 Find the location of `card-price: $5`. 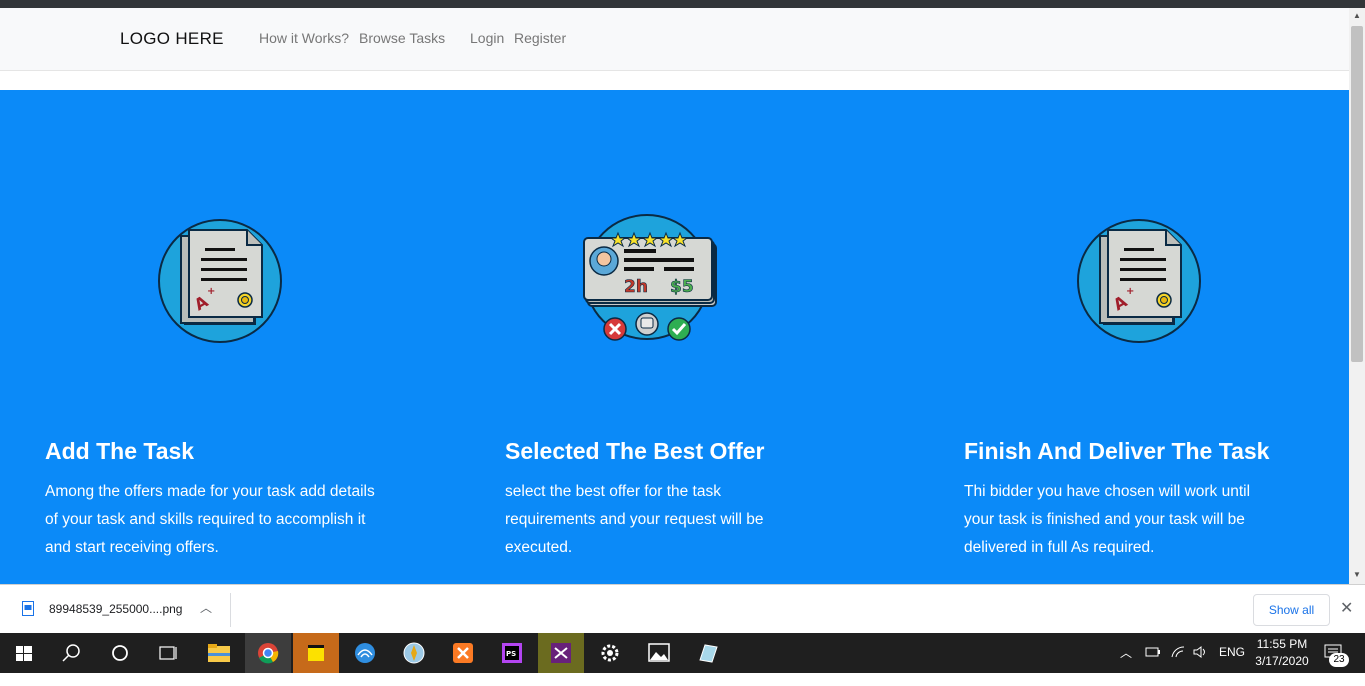

card-price: $5 is located at coordinates (682, 287).